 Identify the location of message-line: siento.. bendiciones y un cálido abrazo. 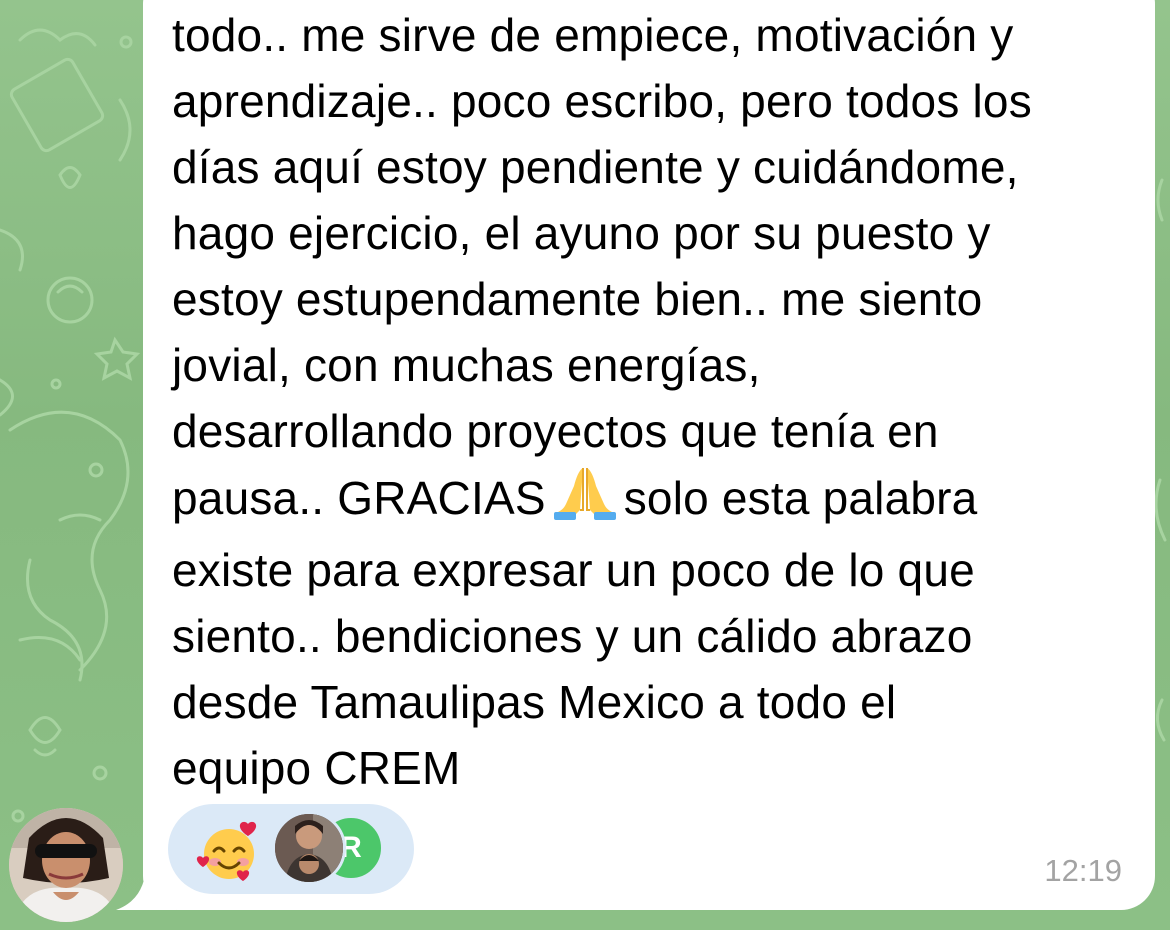
(572, 636).